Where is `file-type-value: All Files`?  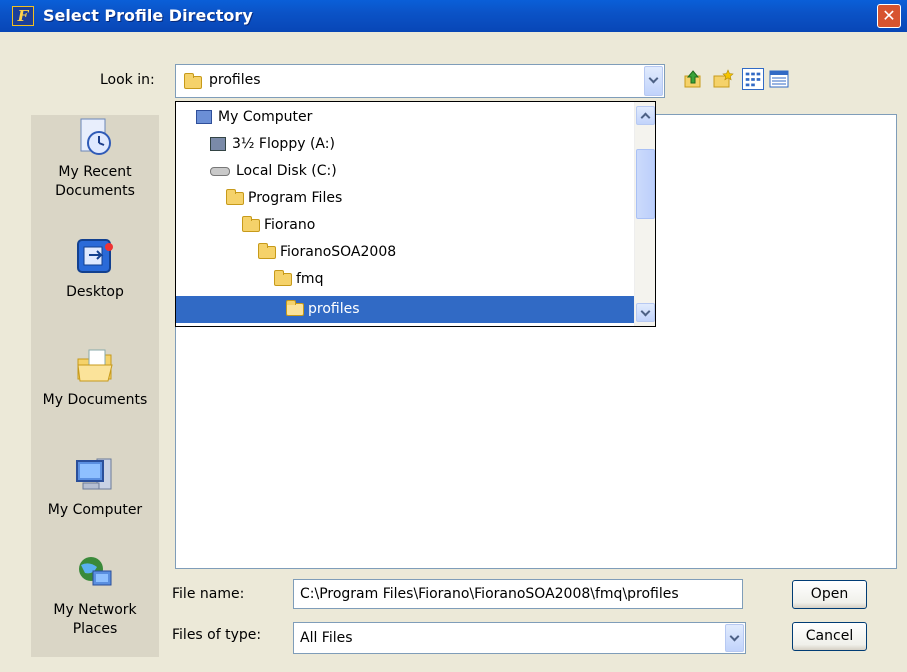 file-type-value: All Files is located at coordinates (326, 638).